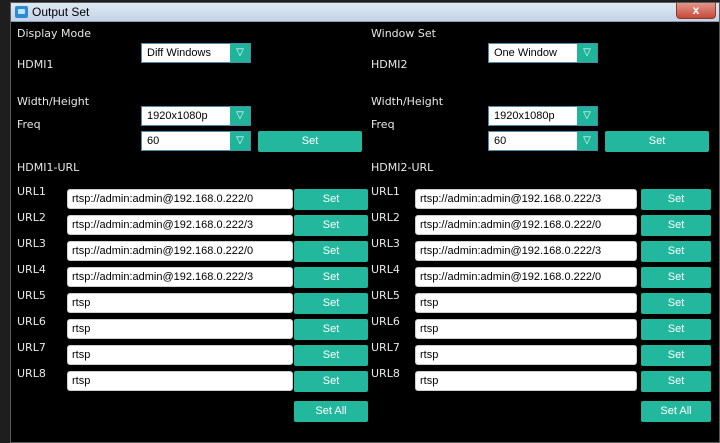 The height and width of the screenshot is (443, 720). What do you see at coordinates (310, 141) in the screenshot?
I see `hdmi1-set-button: Set` at bounding box center [310, 141].